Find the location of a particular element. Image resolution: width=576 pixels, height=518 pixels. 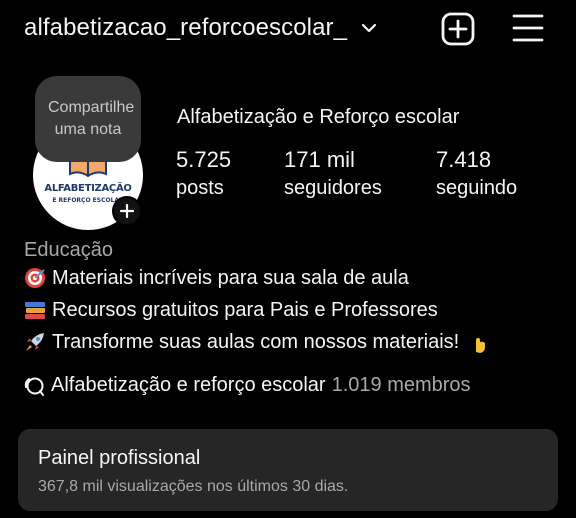

plus-square-icon is located at coordinates (458, 29).